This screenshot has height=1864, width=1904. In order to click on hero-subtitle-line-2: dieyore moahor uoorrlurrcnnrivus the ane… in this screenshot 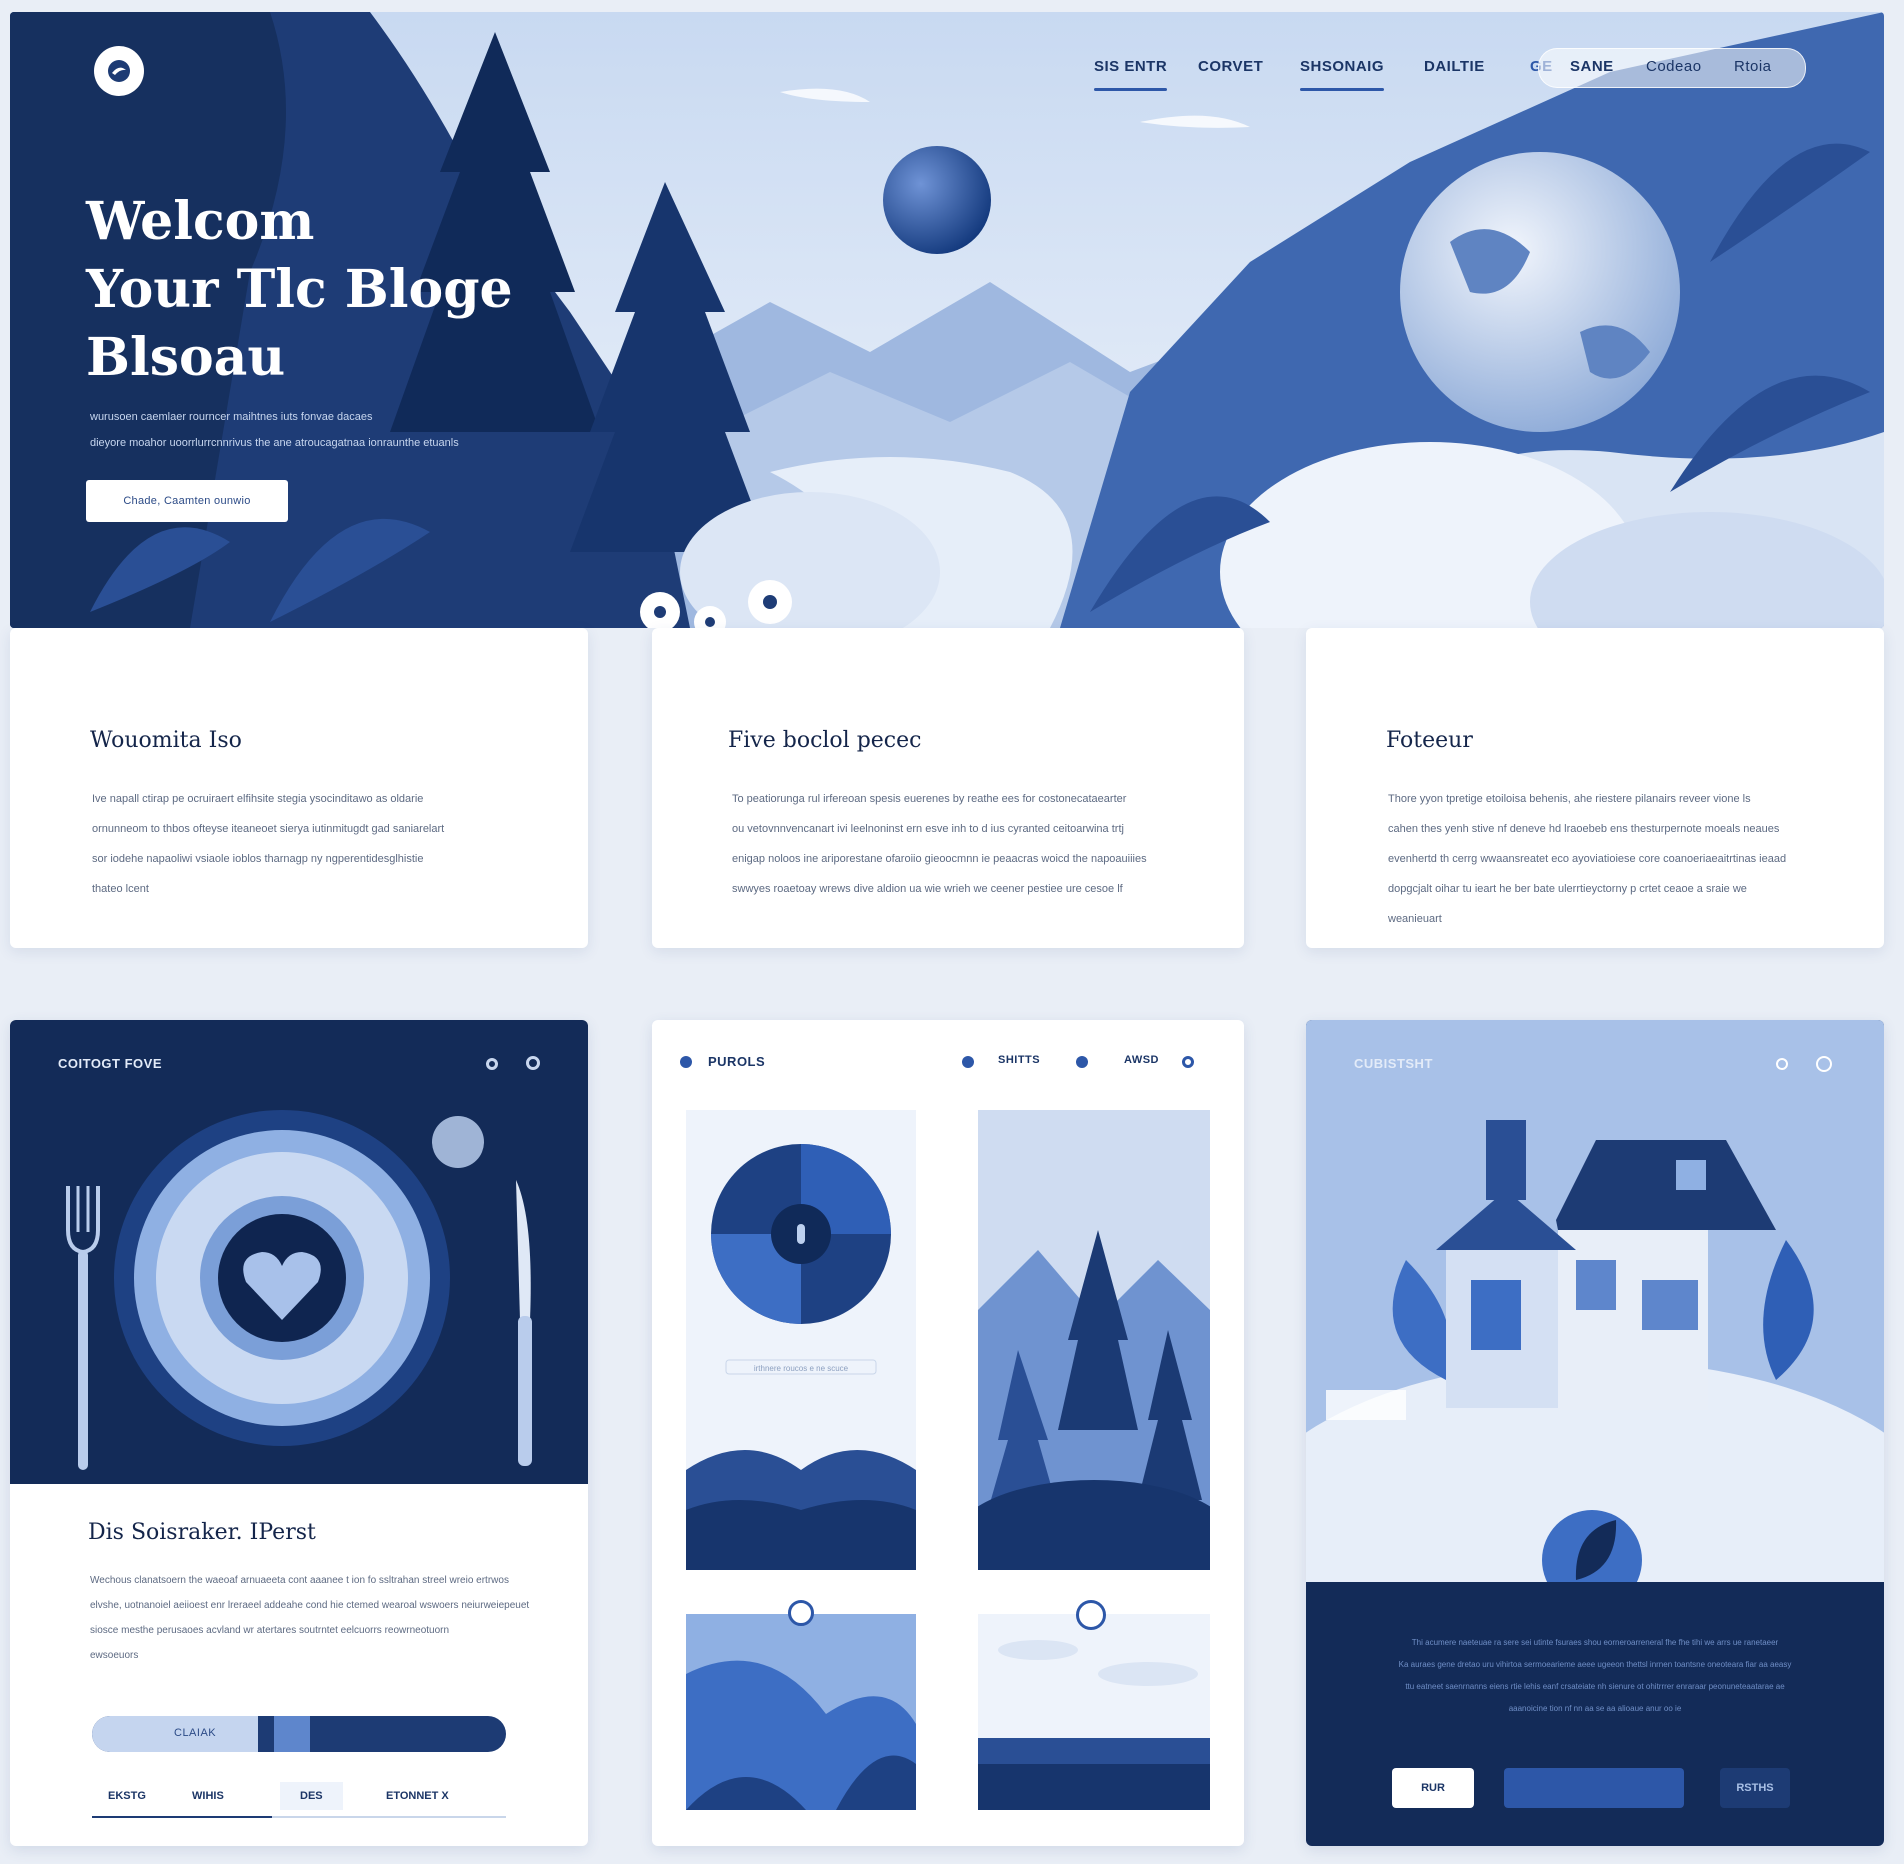, I will do `click(274, 443)`.